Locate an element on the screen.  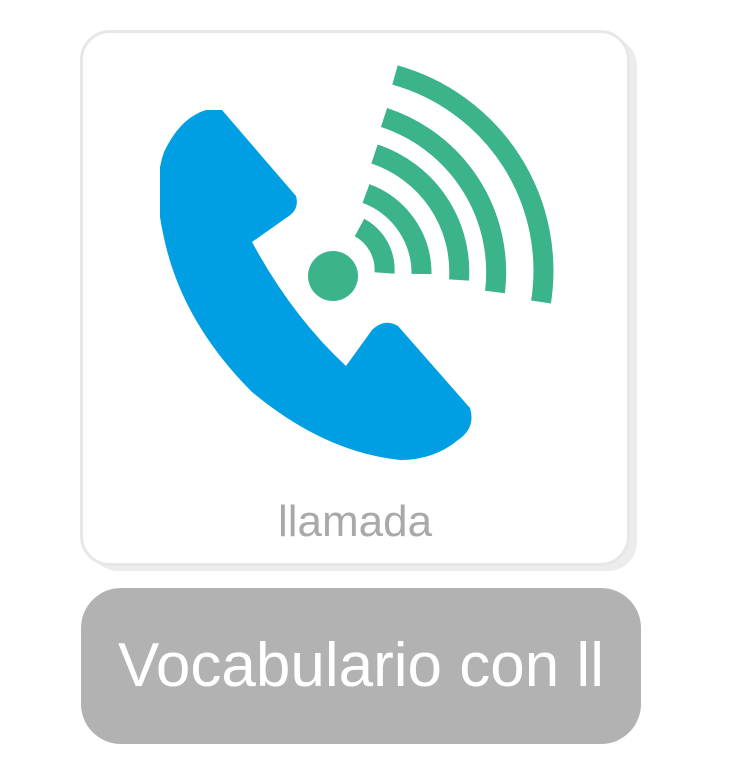
category-label: Vocabulario con ll is located at coordinates (361, 665).